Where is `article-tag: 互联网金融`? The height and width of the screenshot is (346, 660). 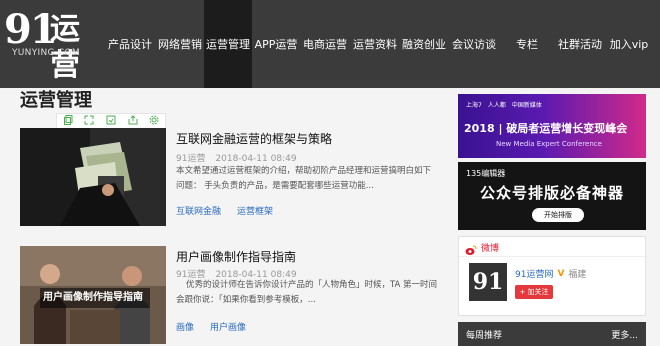
article-tag: 互联网金融 is located at coordinates (198, 212).